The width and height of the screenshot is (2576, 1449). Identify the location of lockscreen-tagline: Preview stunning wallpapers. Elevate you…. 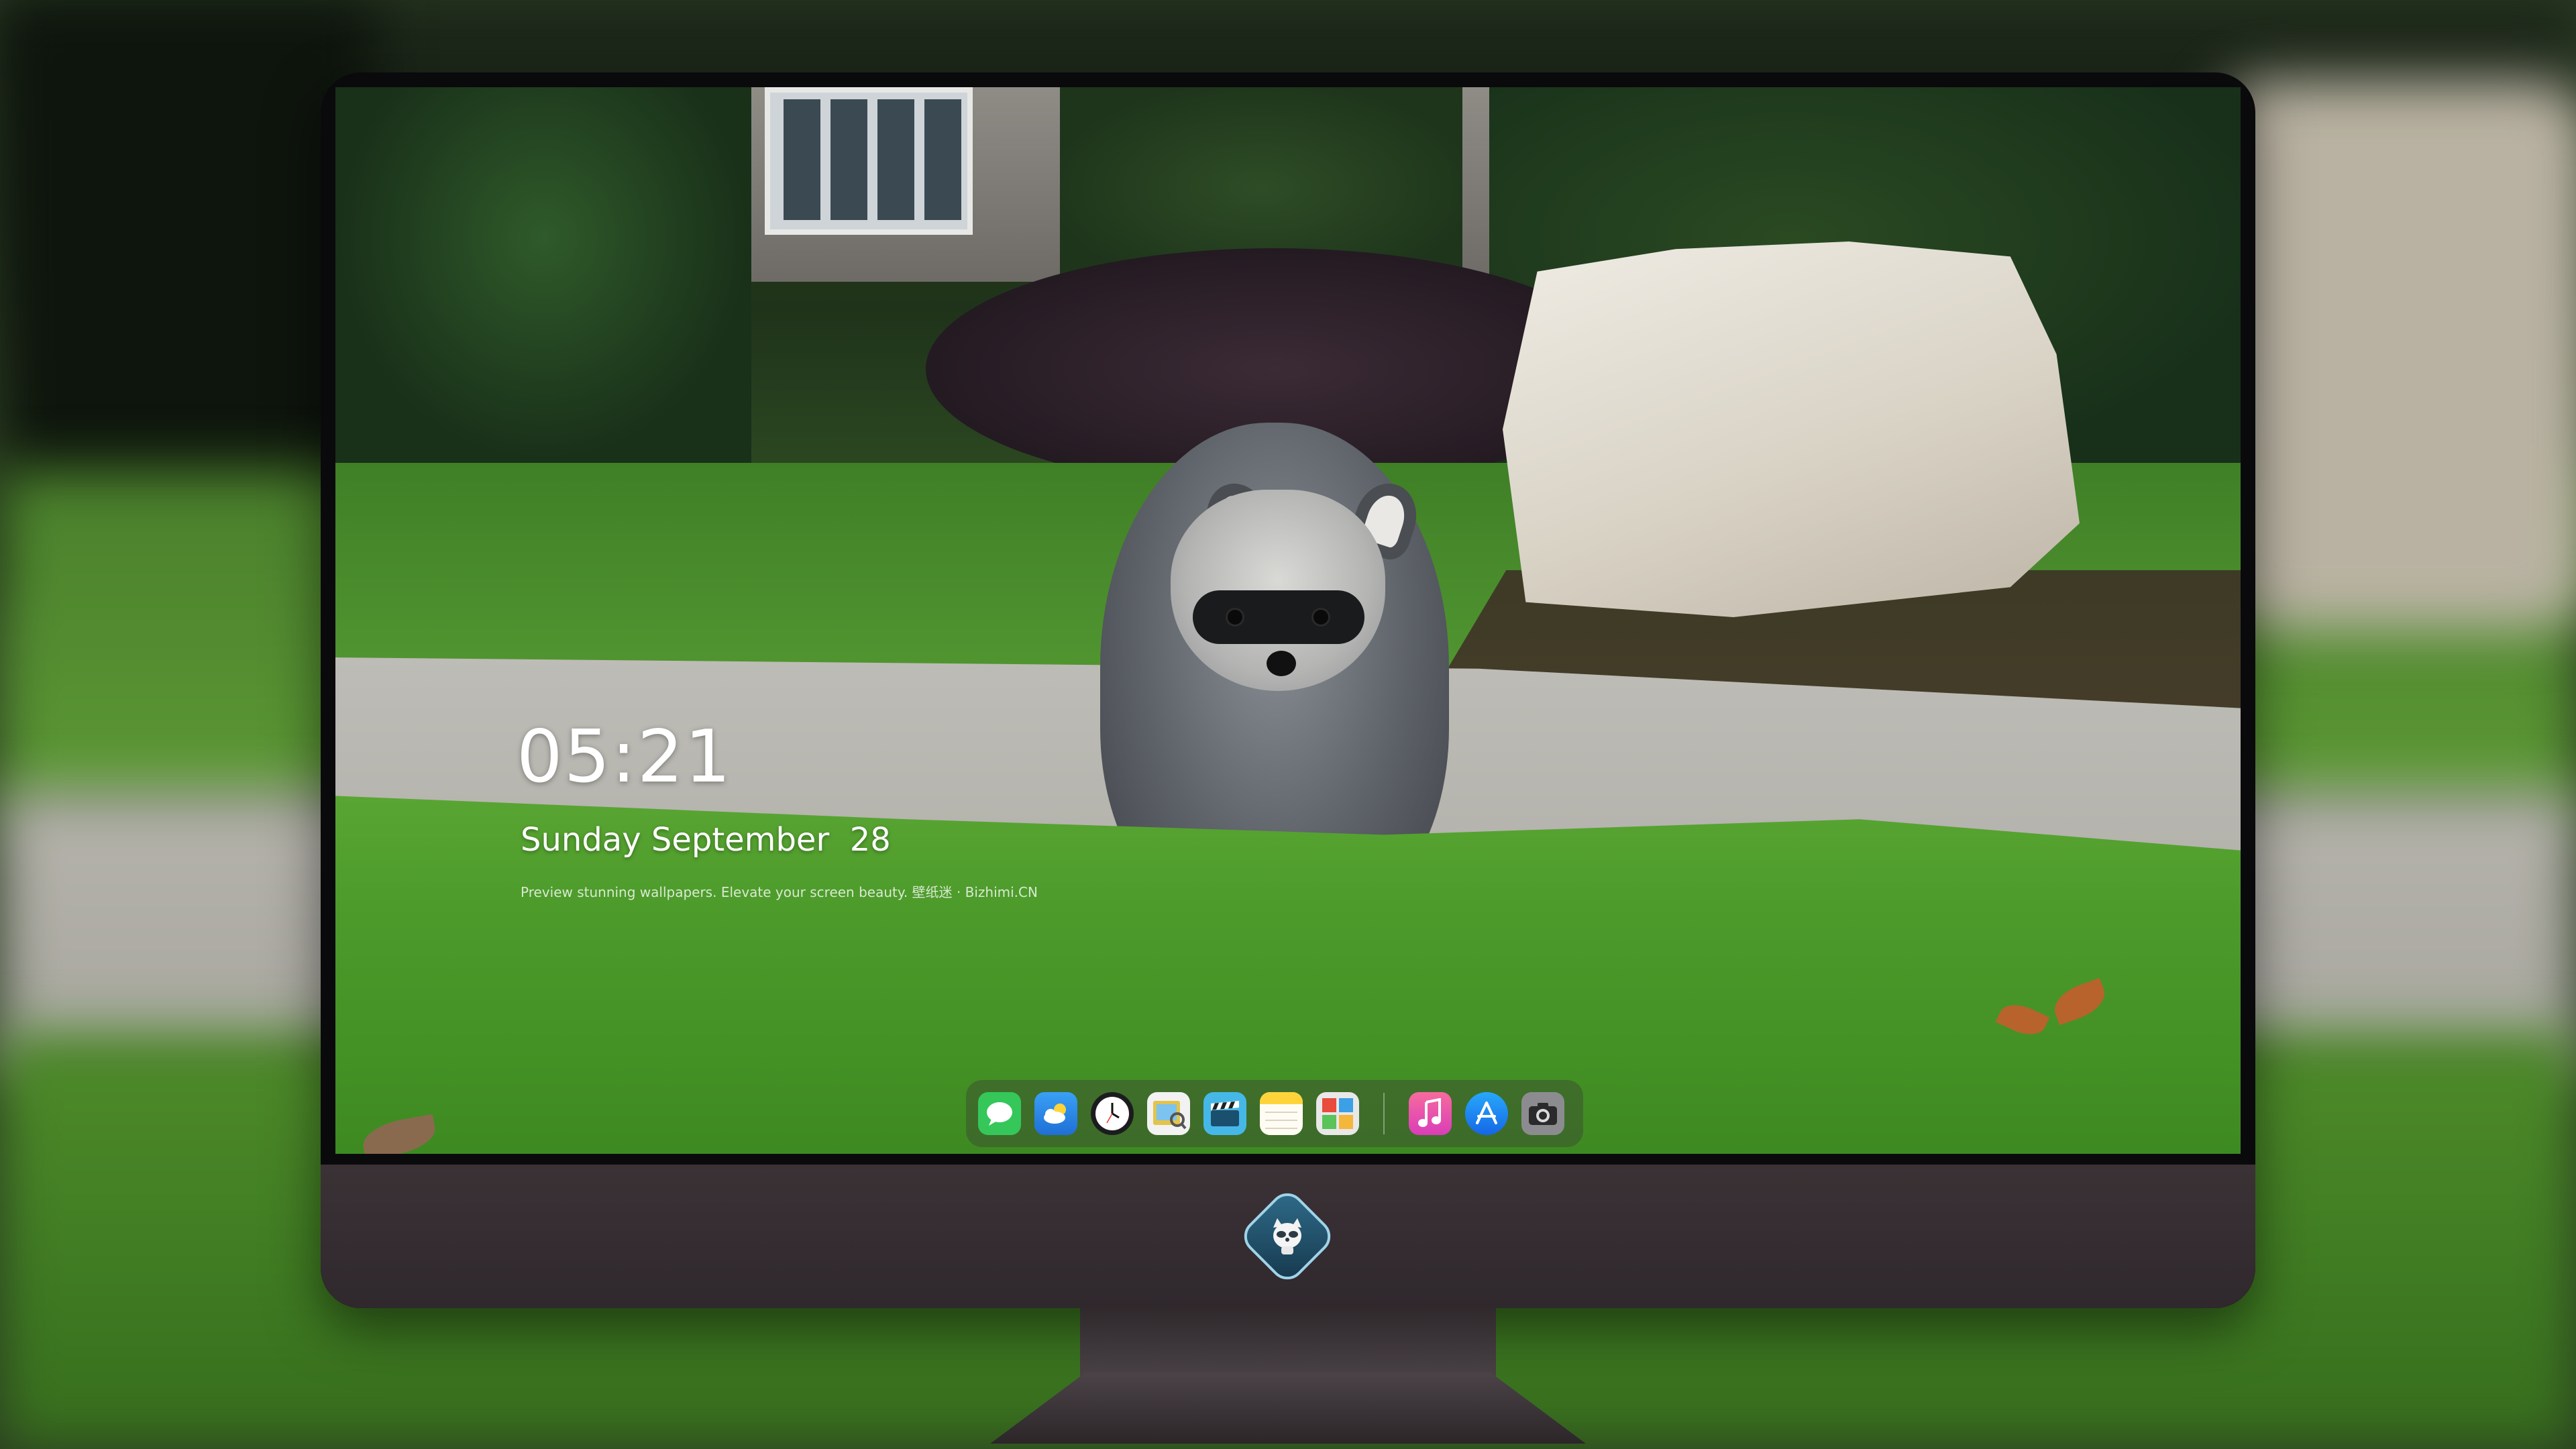
(779, 892).